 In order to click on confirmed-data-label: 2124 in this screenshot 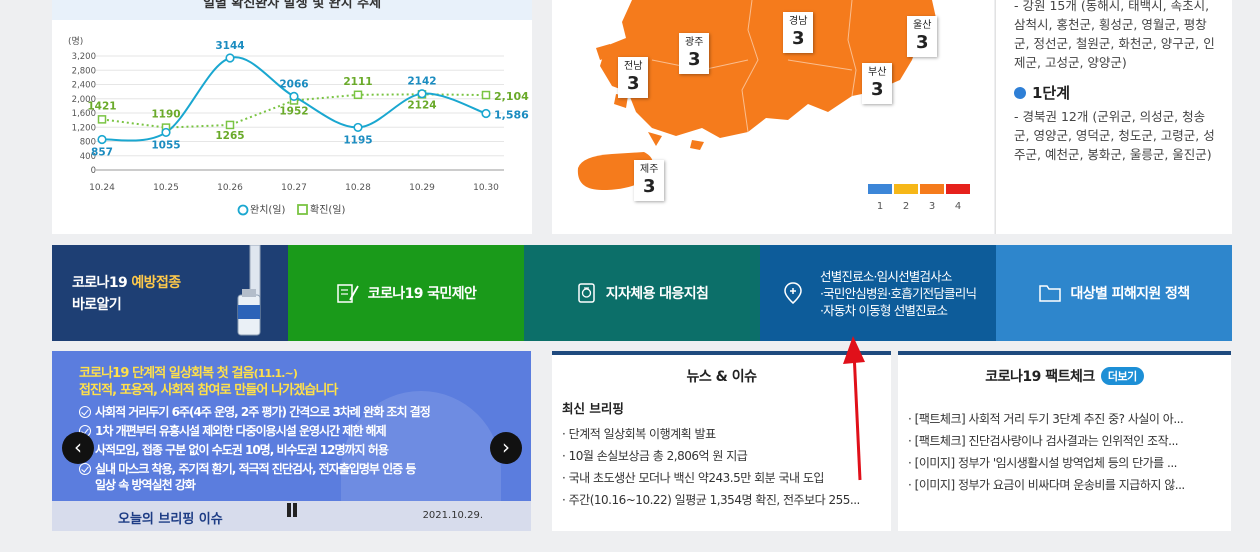, I will do `click(421, 105)`.